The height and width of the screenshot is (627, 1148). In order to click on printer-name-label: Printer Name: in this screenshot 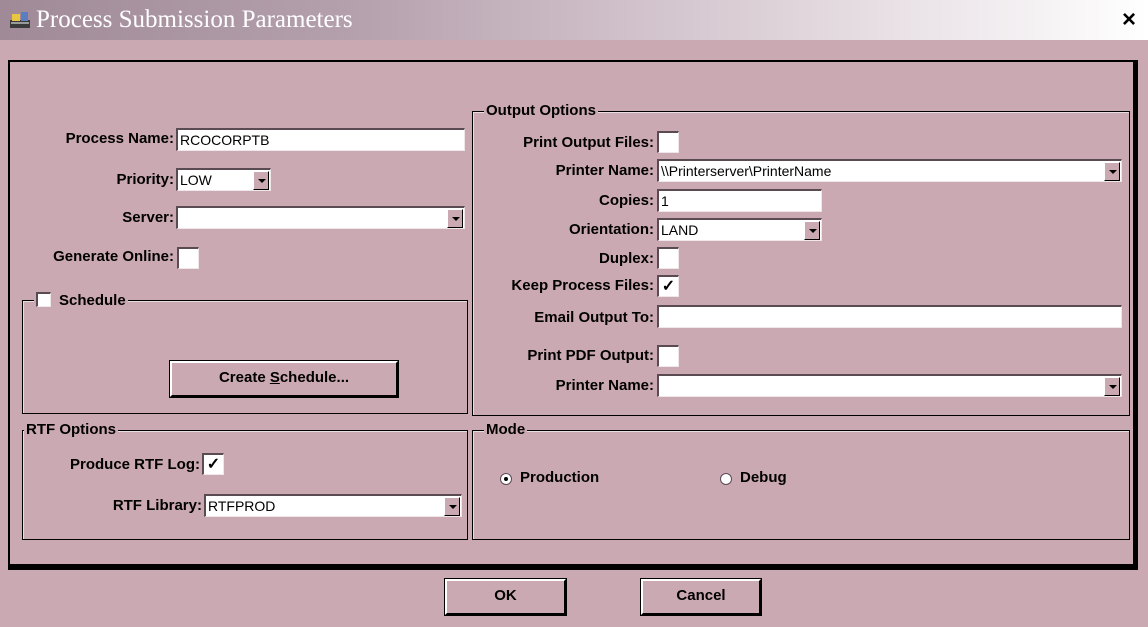, I will do `click(604, 170)`.